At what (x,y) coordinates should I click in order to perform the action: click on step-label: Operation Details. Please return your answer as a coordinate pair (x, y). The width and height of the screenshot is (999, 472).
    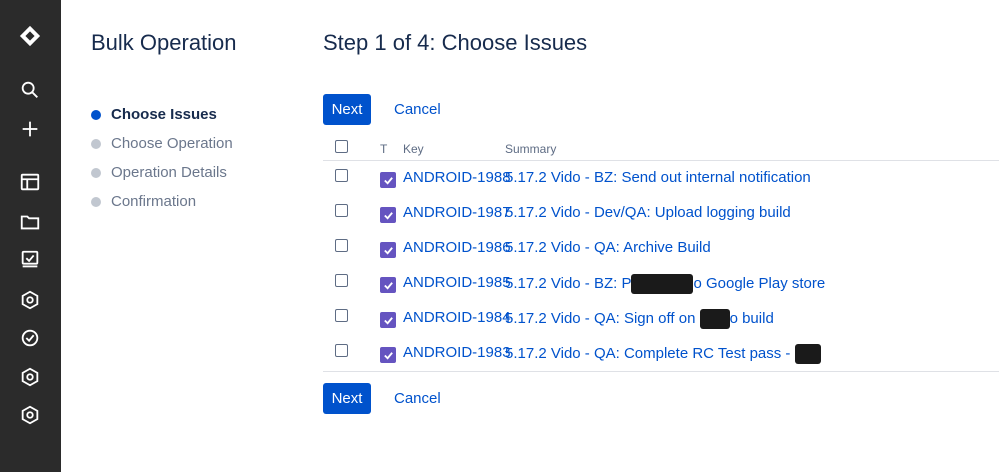
    Looking at the image, I should click on (169, 172).